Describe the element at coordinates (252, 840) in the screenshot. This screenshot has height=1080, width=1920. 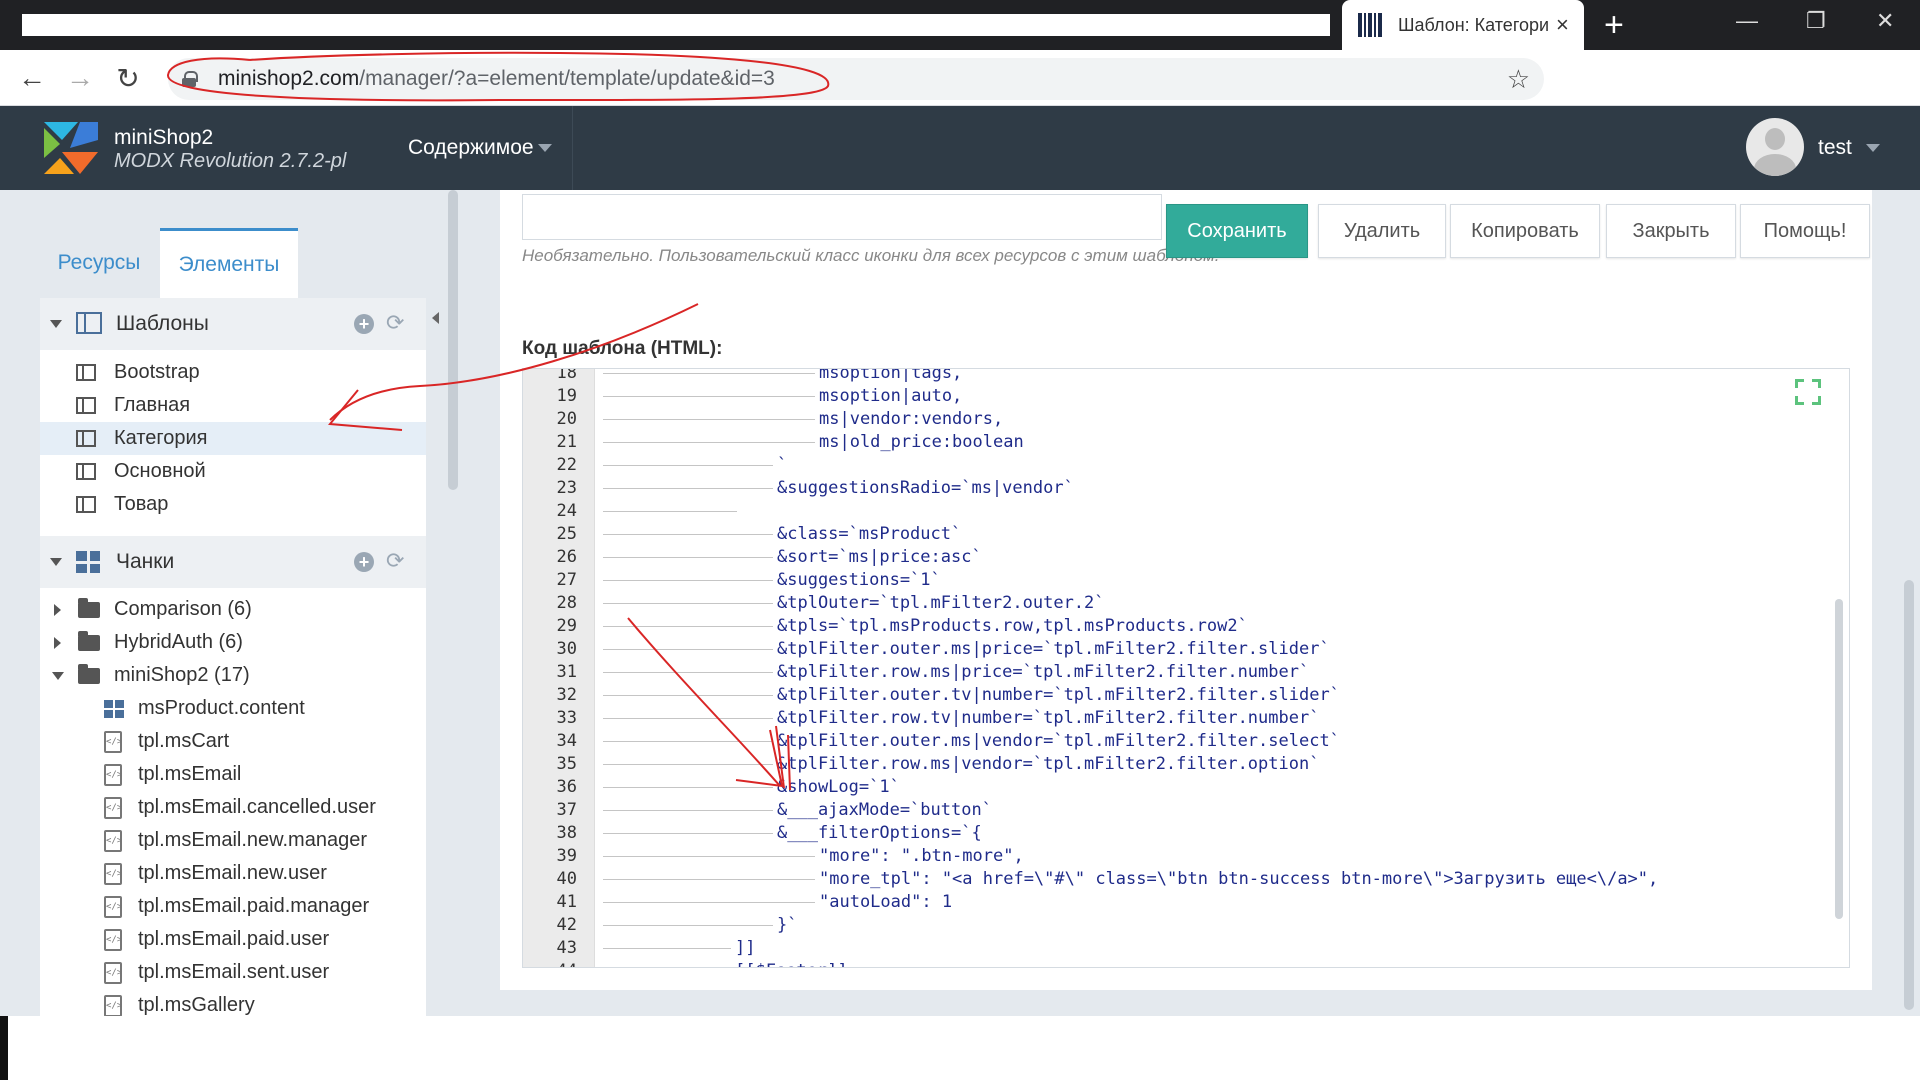
I see `chunk-label: tpl.msEmail.new.manager` at that location.